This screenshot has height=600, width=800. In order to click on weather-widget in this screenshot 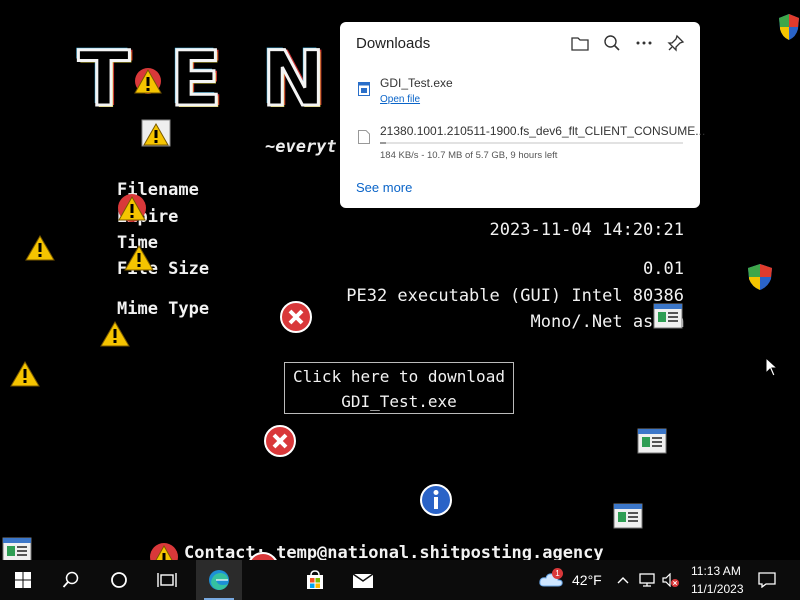, I will do `click(551, 580)`.